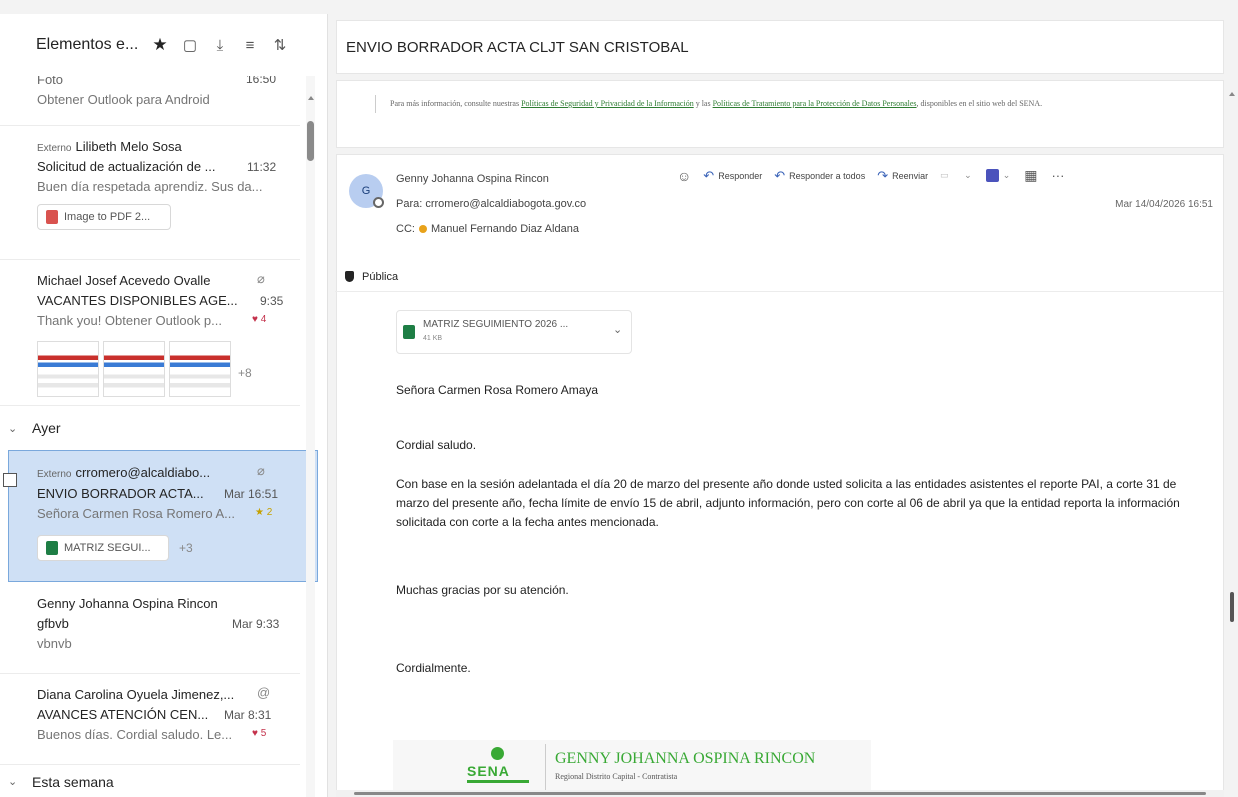 This screenshot has height=797, width=1238. Describe the element at coordinates (54, 148) in the screenshot. I see `external-tag: Externo` at that location.